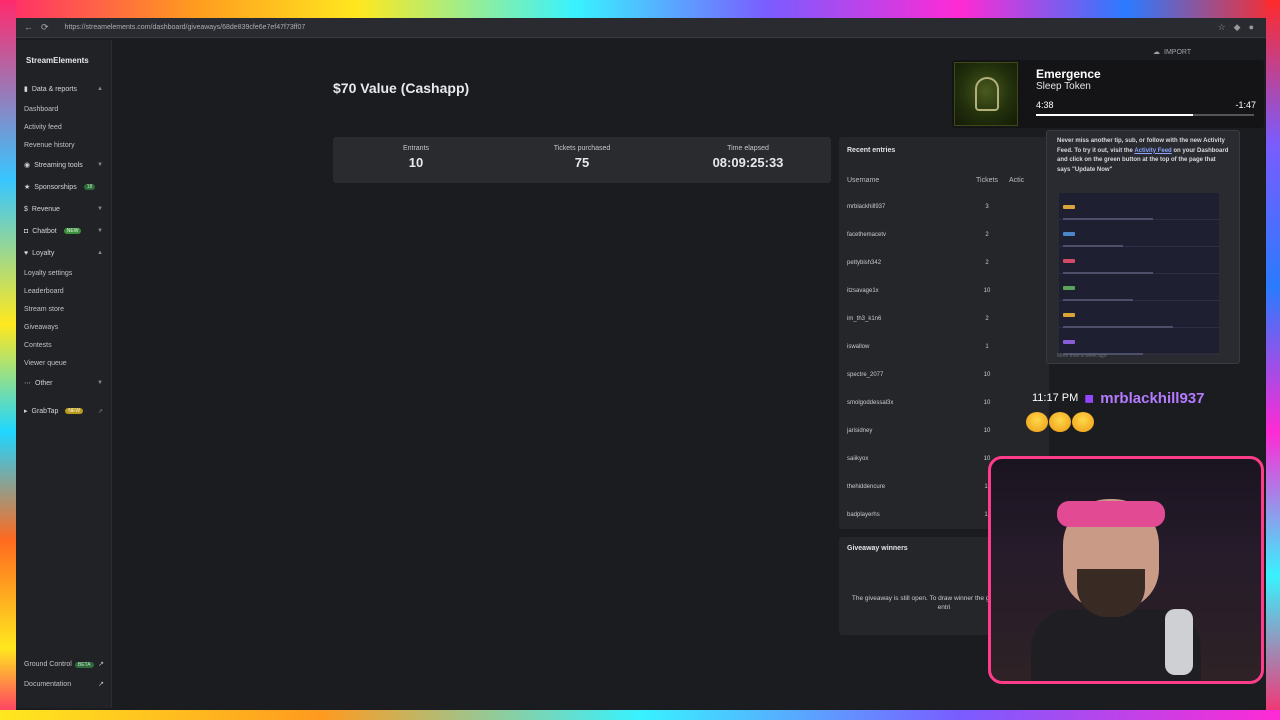  Describe the element at coordinates (26, 209) in the screenshot. I see `dollar-icon: $` at that location.